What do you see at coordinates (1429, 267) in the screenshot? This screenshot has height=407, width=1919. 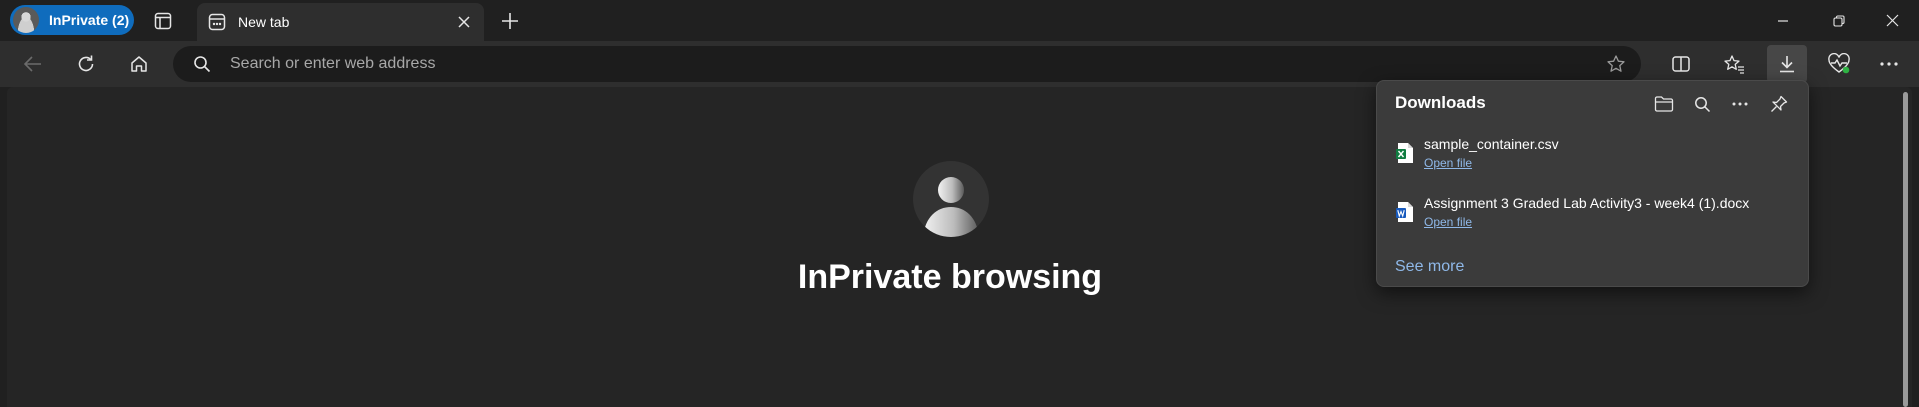 I see `see-more-link: See more` at bounding box center [1429, 267].